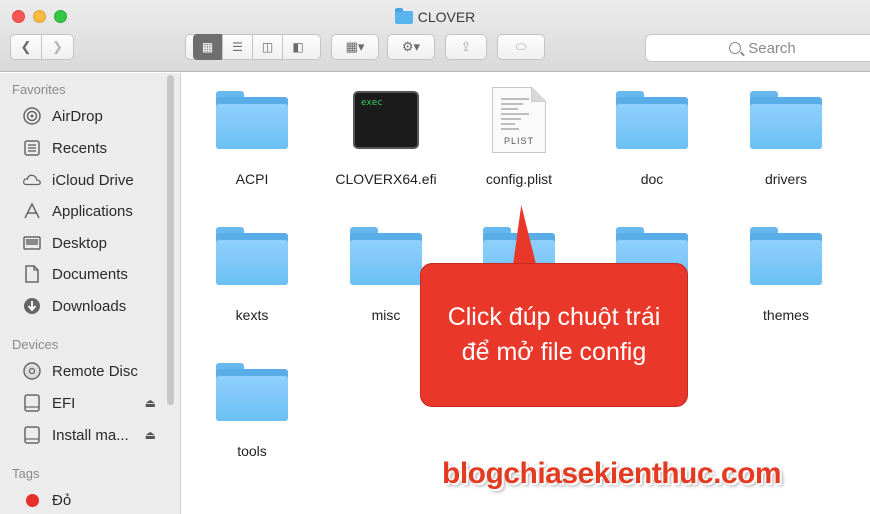 The height and width of the screenshot is (514, 870). What do you see at coordinates (35, 344) in the screenshot?
I see `devices-heading: Devices` at bounding box center [35, 344].